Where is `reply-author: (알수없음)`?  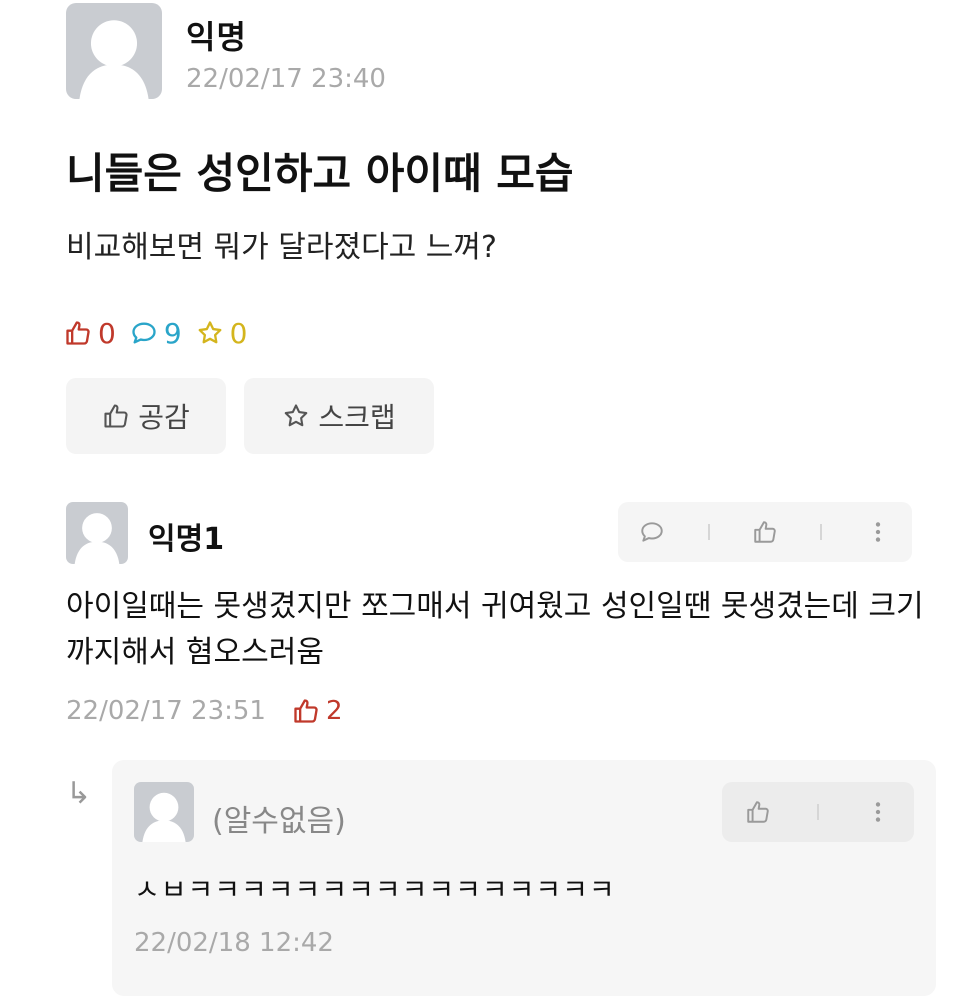
reply-author: (알수없음) is located at coordinates (279, 821).